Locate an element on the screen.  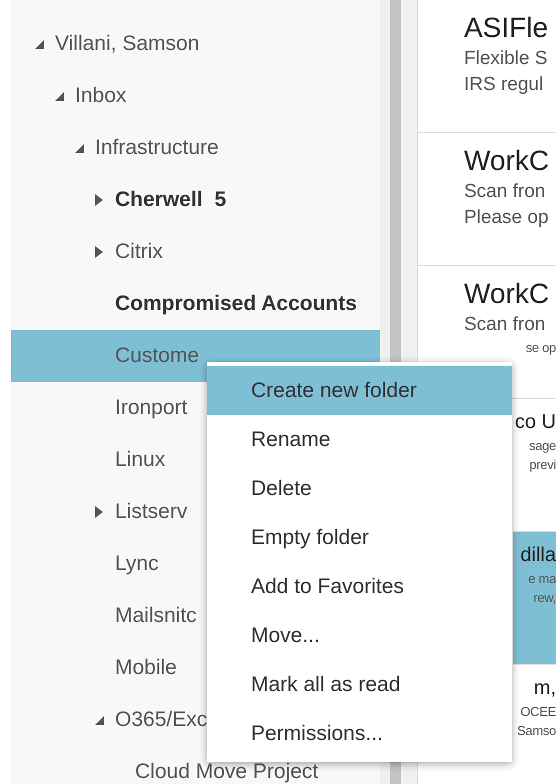
folder-item: Inbox is located at coordinates (195, 96).